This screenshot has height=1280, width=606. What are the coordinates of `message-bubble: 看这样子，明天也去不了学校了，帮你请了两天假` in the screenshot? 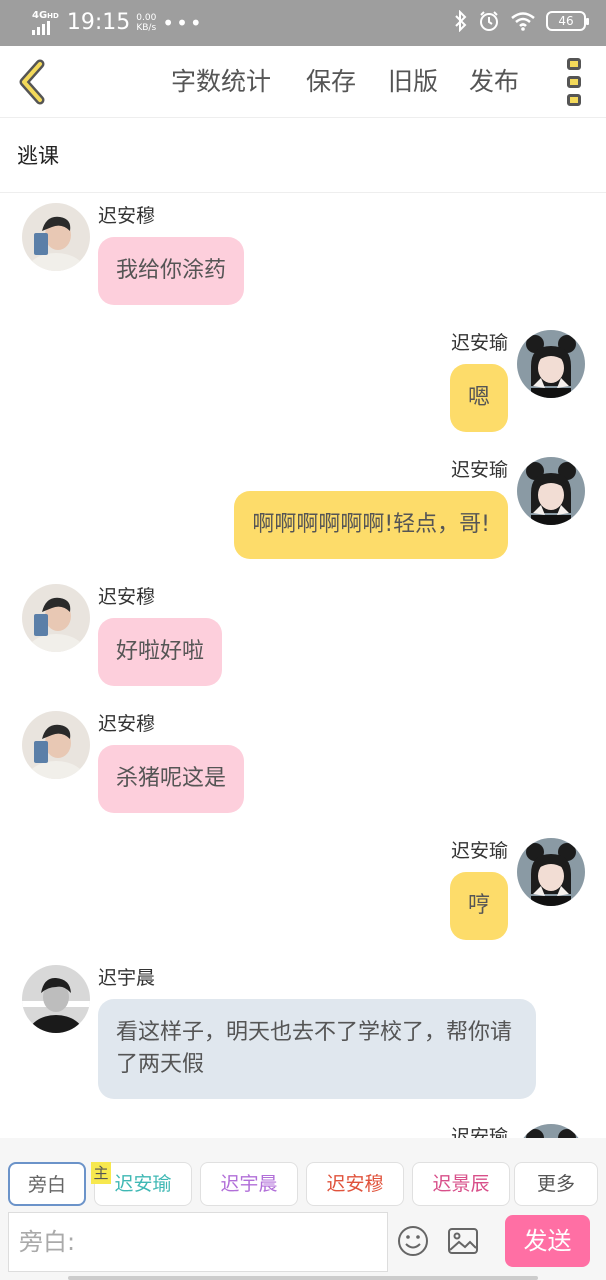 It's located at (317, 1049).